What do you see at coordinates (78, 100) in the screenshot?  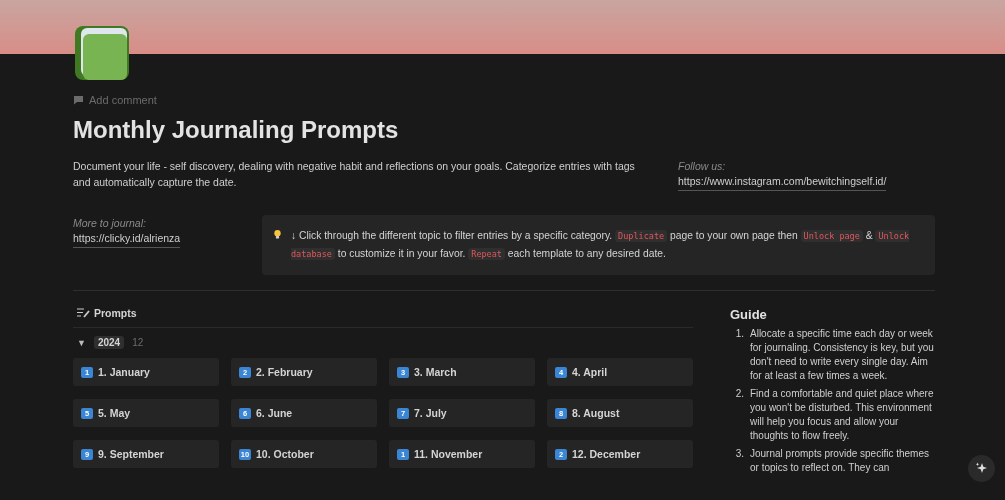 I see `comment-icon` at bounding box center [78, 100].